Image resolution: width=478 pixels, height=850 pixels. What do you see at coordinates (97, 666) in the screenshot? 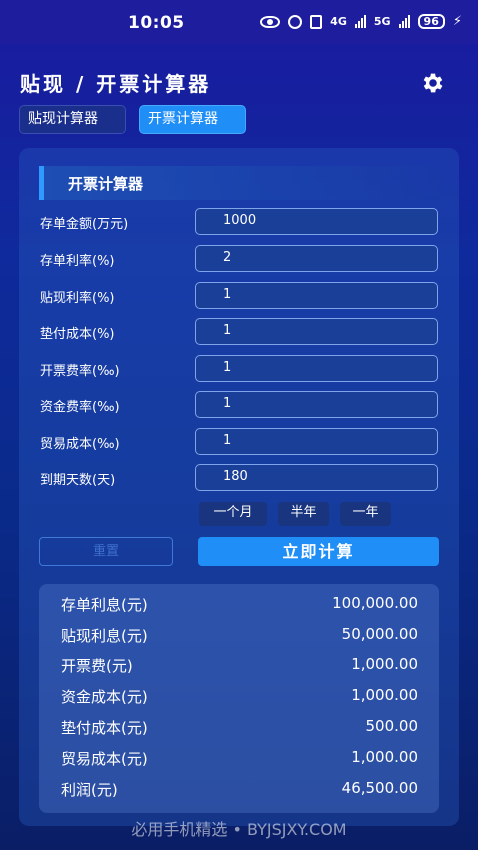
I see `result-label: 开票费(元)` at bounding box center [97, 666].